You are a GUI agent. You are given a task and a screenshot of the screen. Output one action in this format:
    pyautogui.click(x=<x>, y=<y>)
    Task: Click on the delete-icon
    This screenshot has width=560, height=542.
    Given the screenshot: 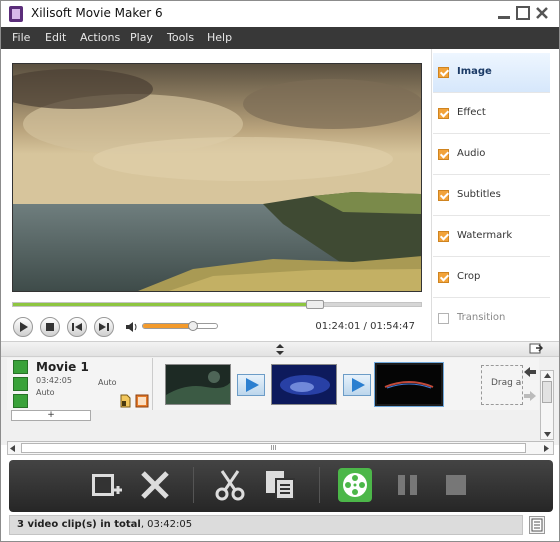 What is the action you would take?
    pyautogui.click(x=155, y=485)
    